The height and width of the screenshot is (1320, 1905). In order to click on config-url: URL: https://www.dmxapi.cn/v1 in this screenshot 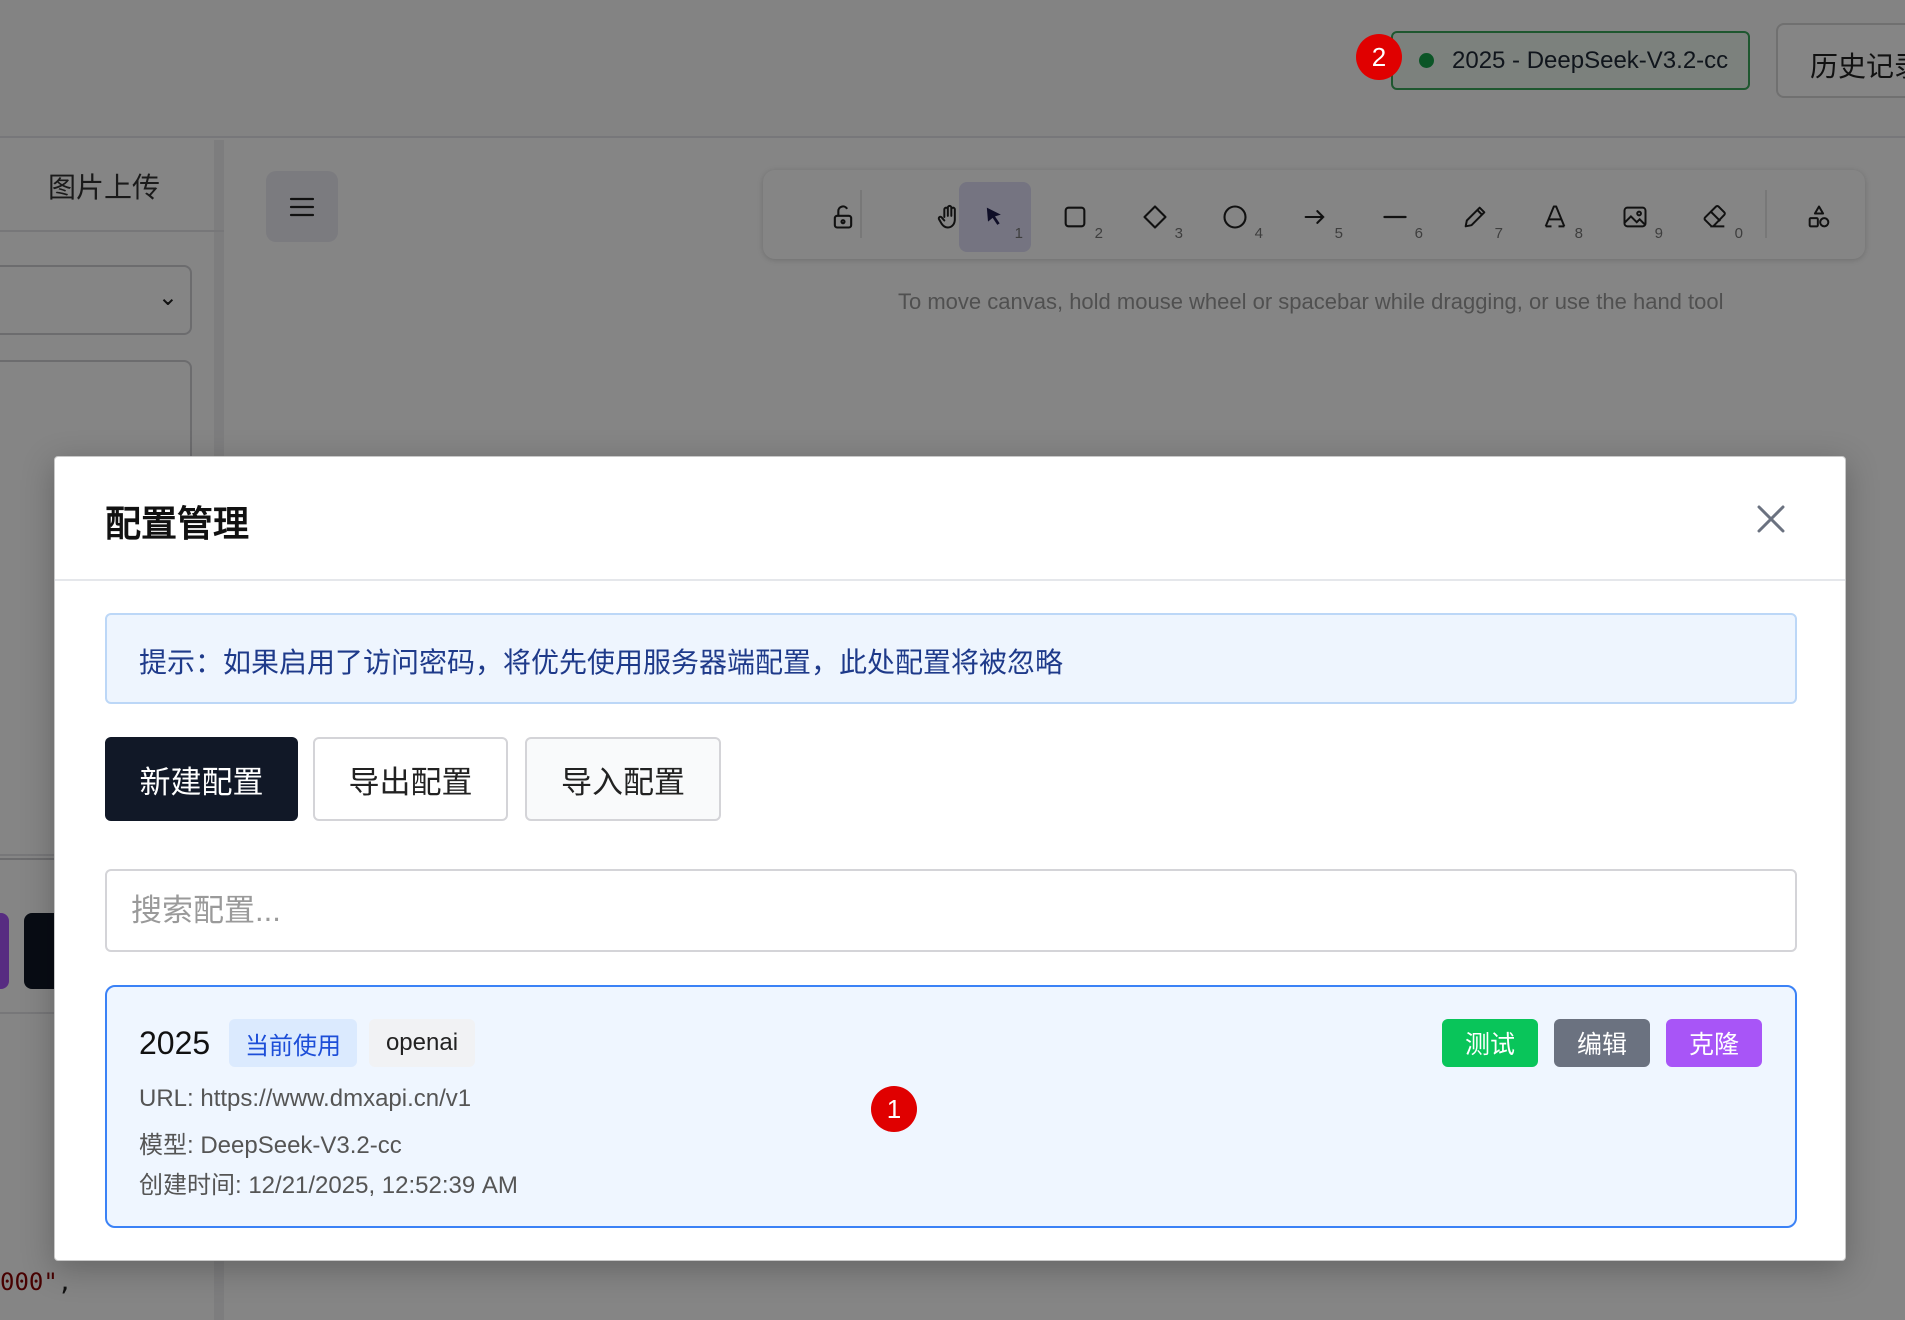, I will do `click(305, 1098)`.